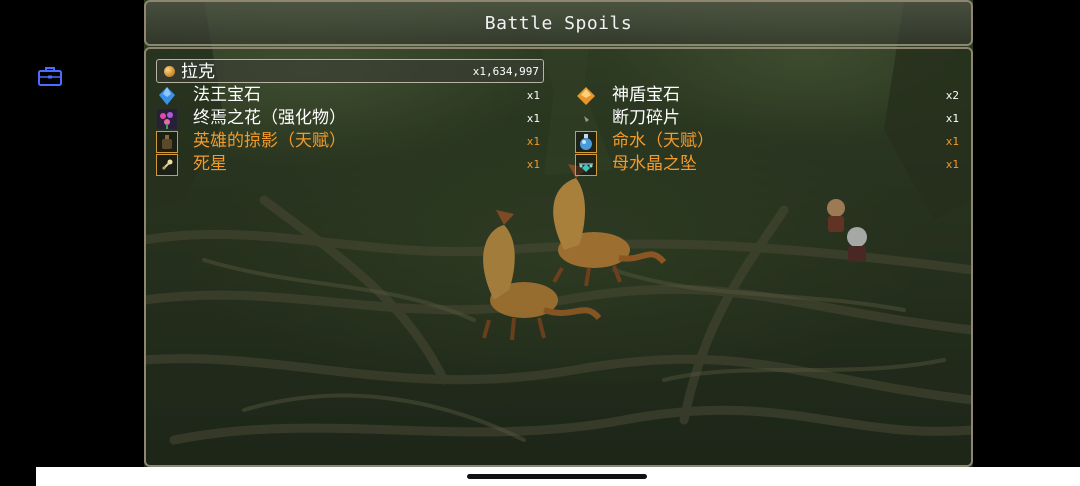 This screenshot has height=486, width=1080. What do you see at coordinates (654, 164) in the screenshot?
I see `item-name: 母水晶之坠` at bounding box center [654, 164].